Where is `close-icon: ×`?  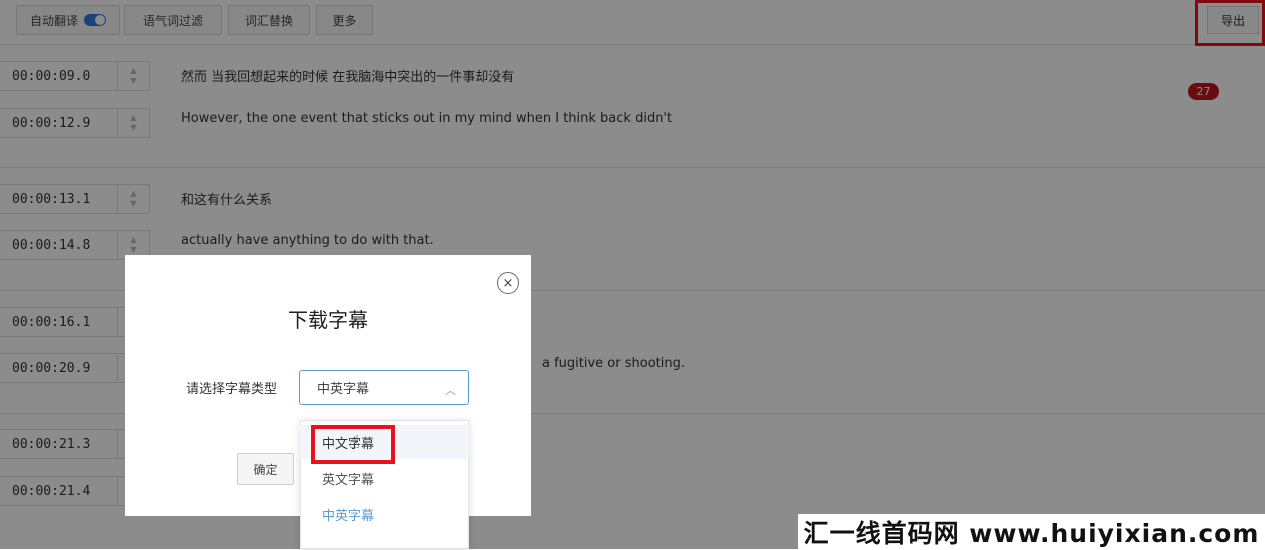
close-icon: × is located at coordinates (508, 283).